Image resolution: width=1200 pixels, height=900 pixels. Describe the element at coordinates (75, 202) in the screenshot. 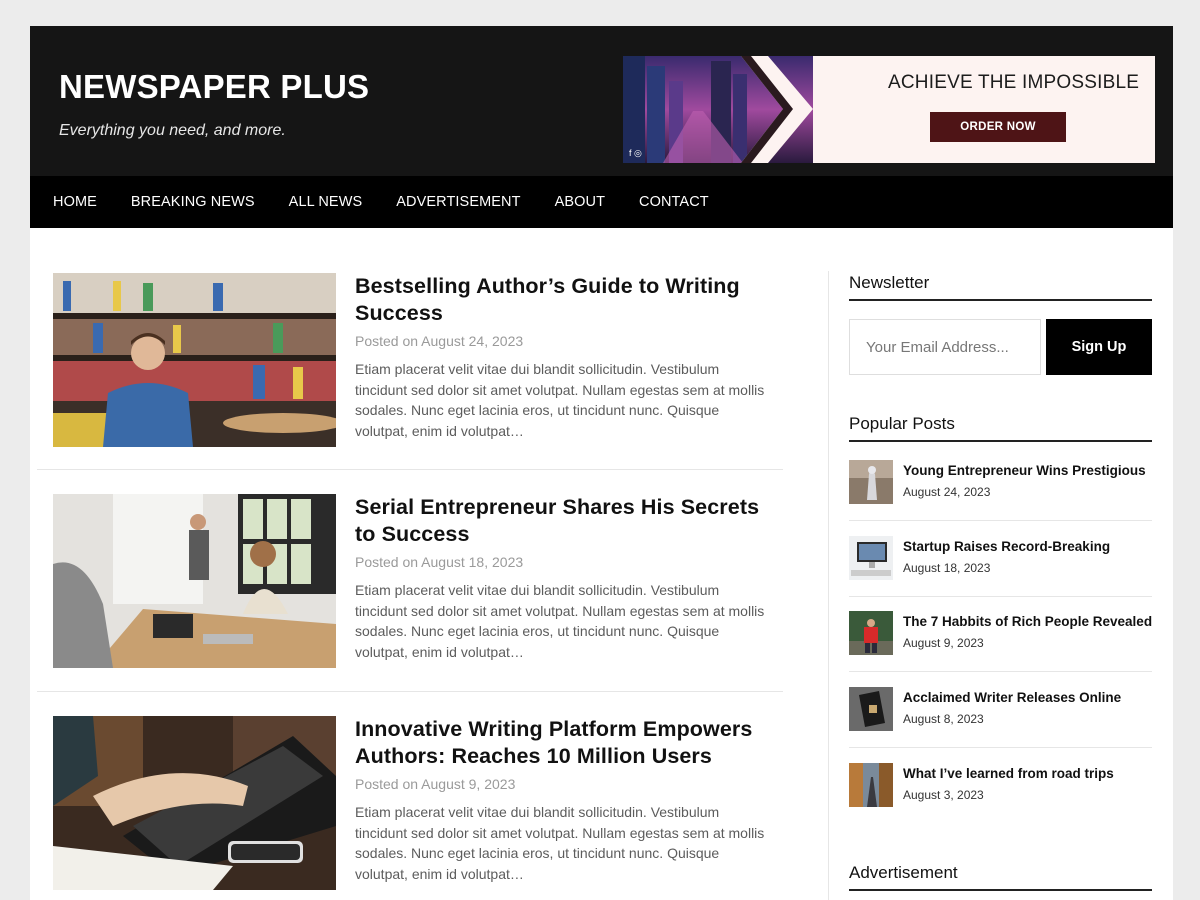

I see `nav-item-home: HOME` at that location.